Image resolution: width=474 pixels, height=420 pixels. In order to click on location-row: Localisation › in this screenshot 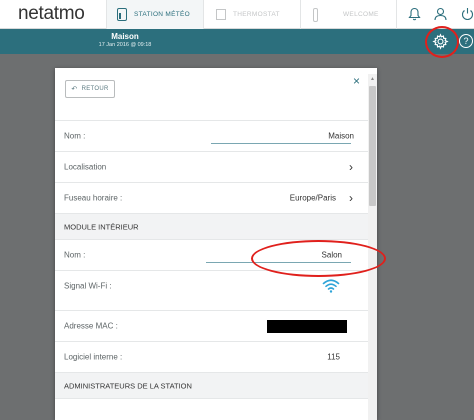, I will do `click(211, 166)`.